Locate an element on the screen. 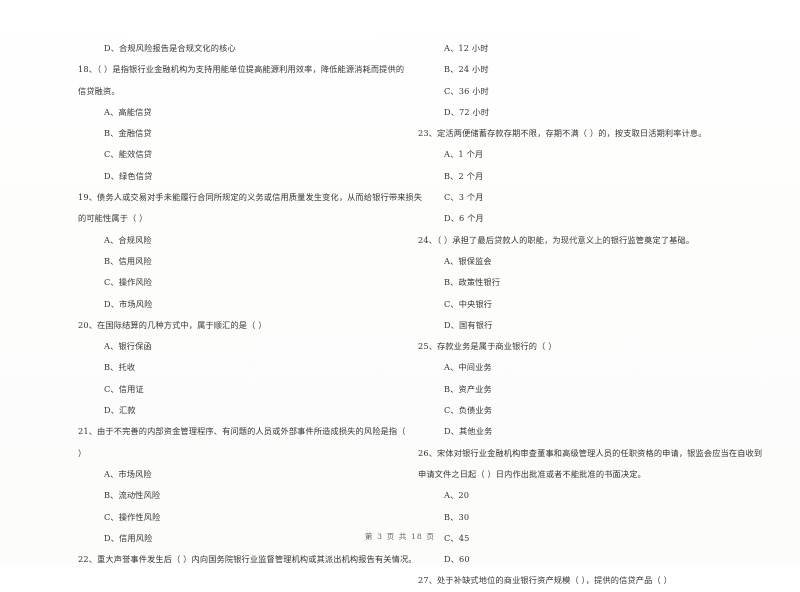 The width and height of the screenshot is (800, 592). answer-option: D、其他业务 is located at coordinates (468, 431).